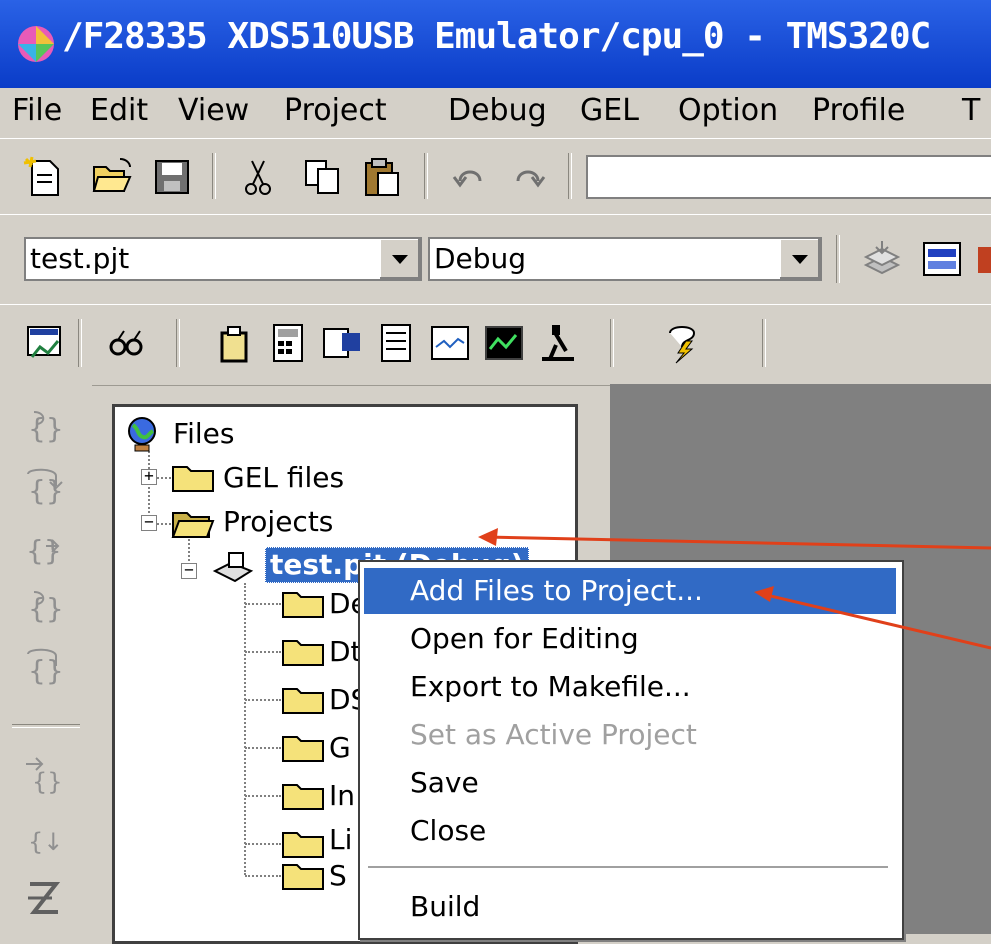  I want to click on tree-root-label: Files, so click(203, 434).